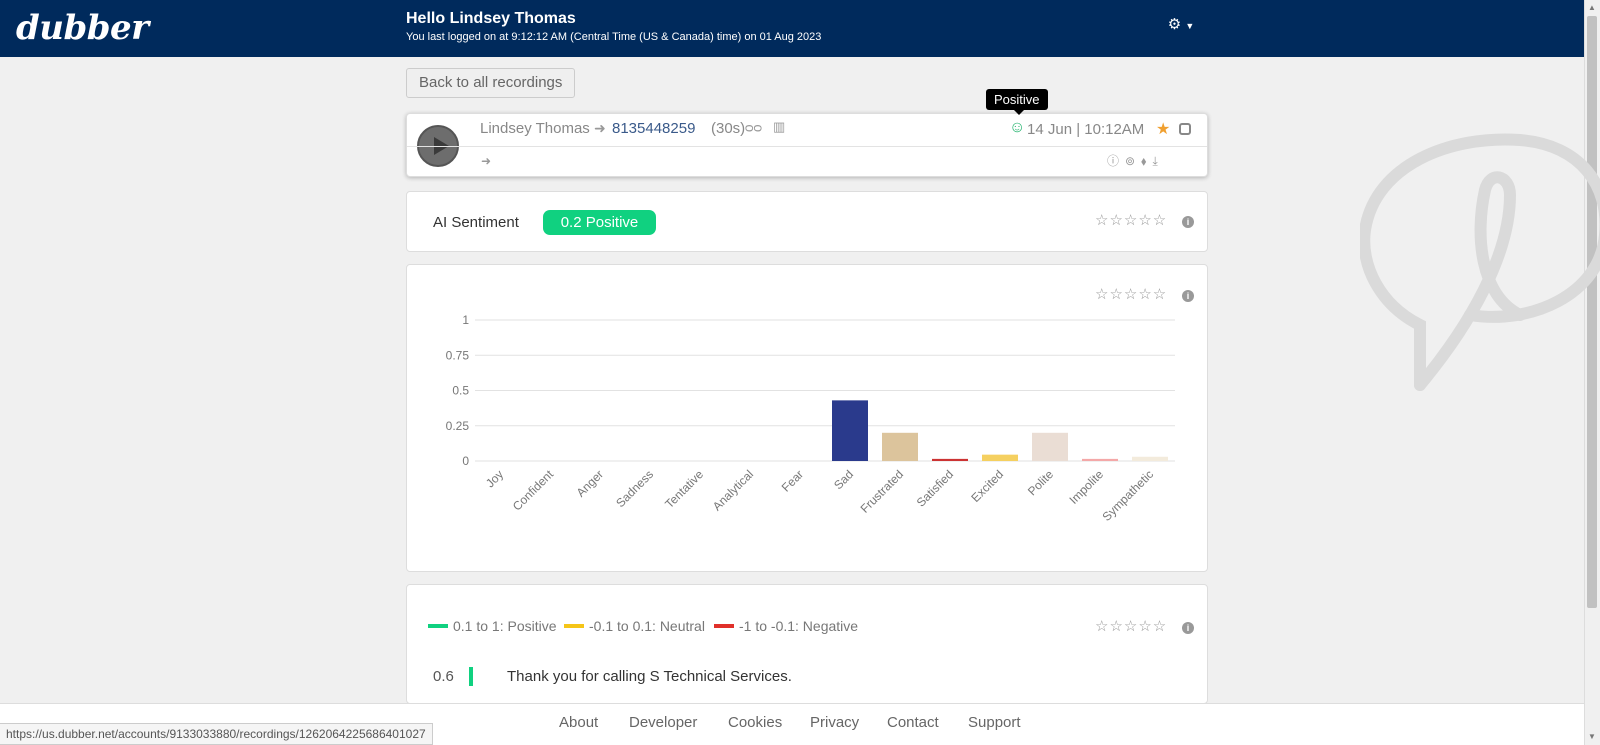  I want to click on legend-label: -0.1 to 0.1: Neutral, so click(647, 626).